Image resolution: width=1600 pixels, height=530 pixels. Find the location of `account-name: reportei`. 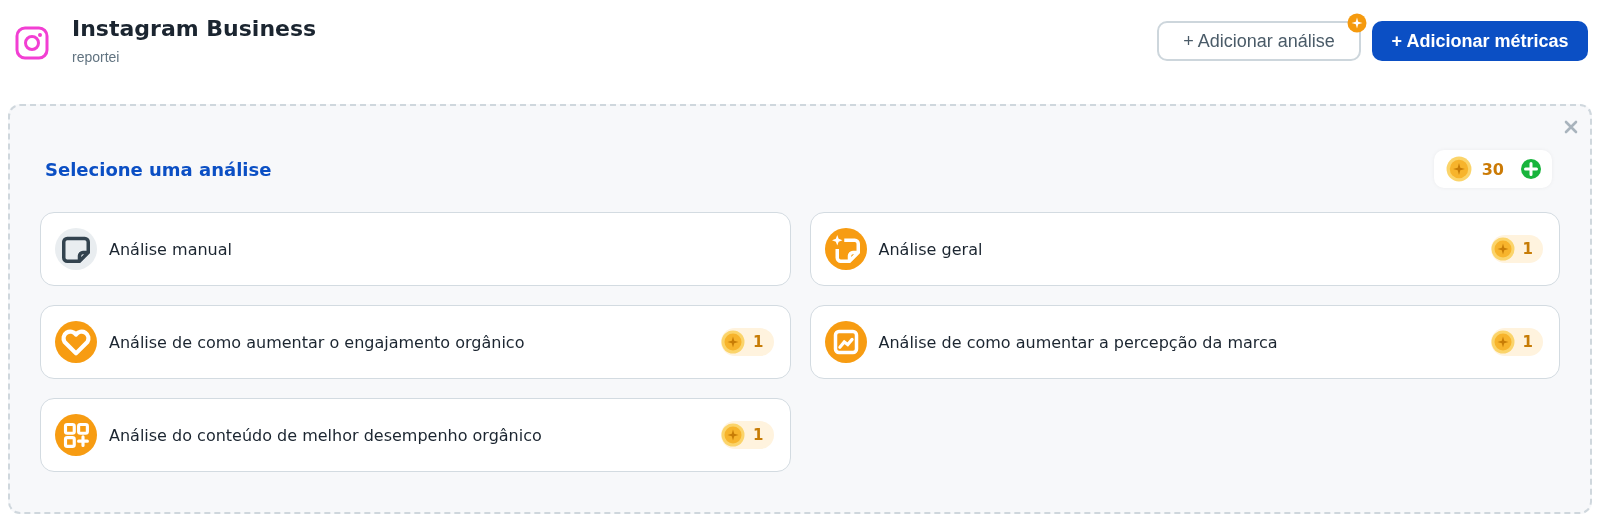

account-name: reportei is located at coordinates (96, 57).